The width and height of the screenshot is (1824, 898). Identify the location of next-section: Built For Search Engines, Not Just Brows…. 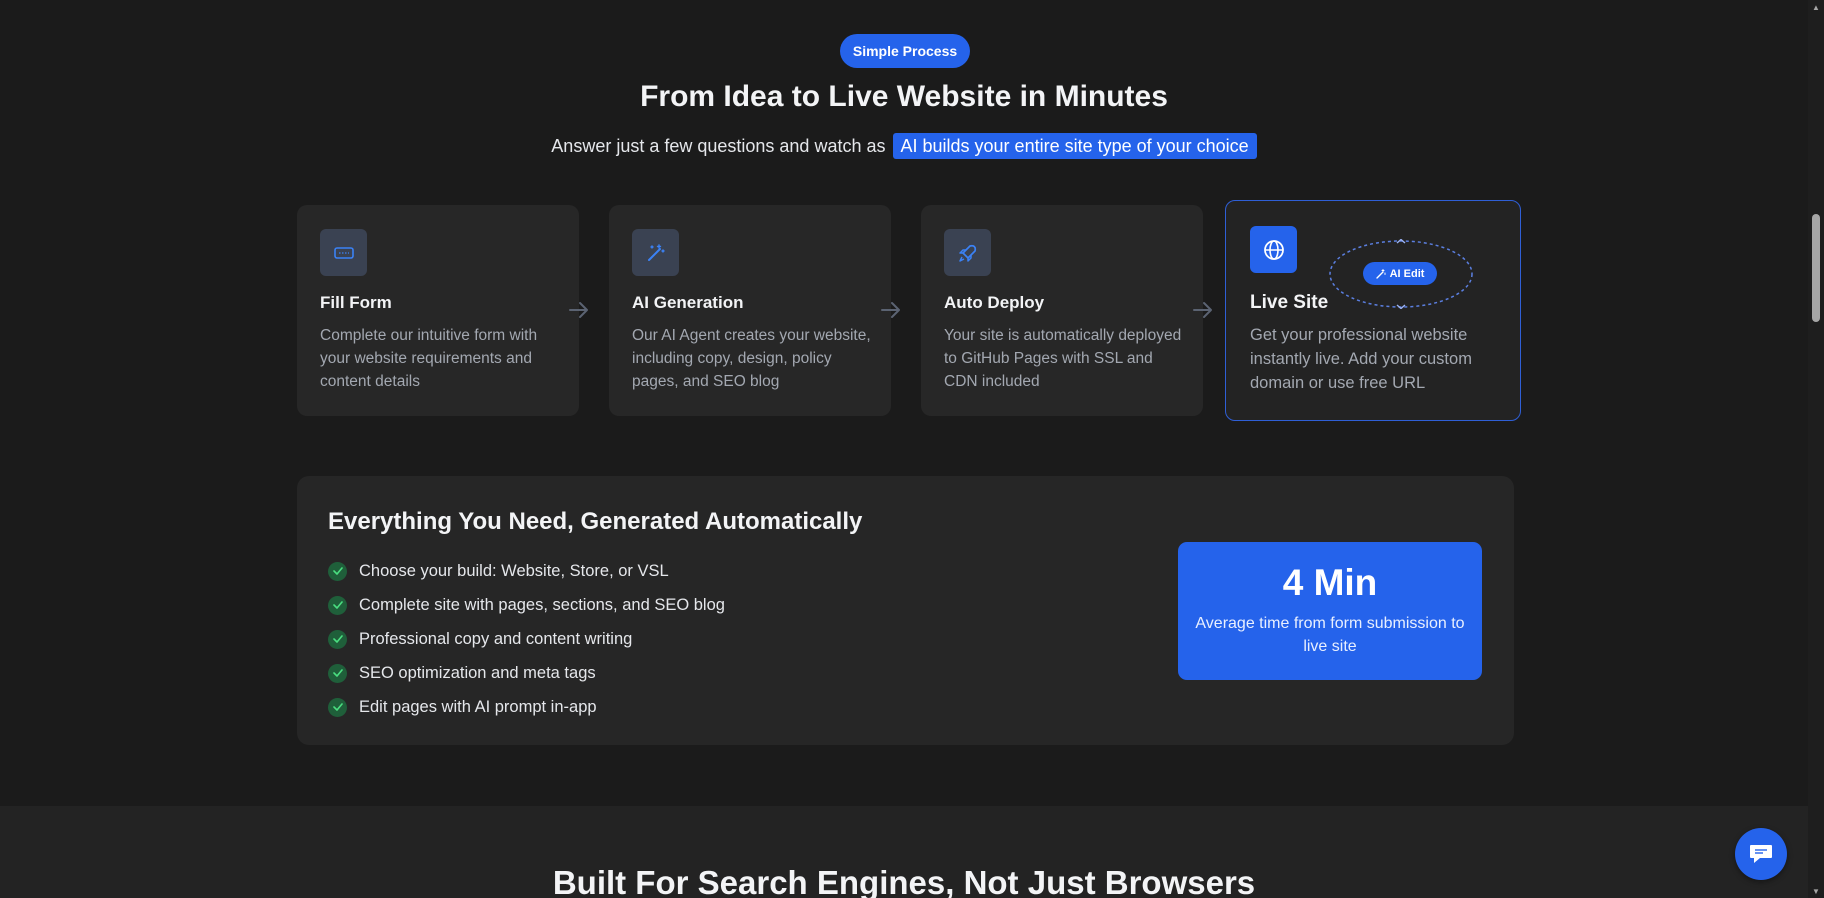
(904, 852).